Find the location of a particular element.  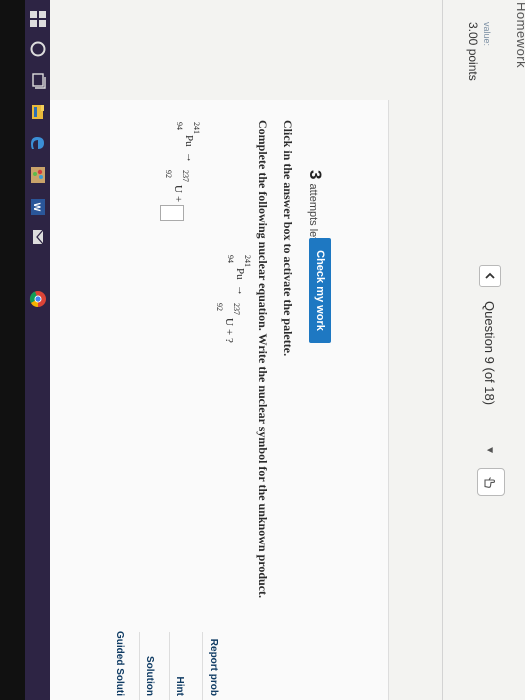

reactant-symbol: Pu is located at coordinates (240, 274).